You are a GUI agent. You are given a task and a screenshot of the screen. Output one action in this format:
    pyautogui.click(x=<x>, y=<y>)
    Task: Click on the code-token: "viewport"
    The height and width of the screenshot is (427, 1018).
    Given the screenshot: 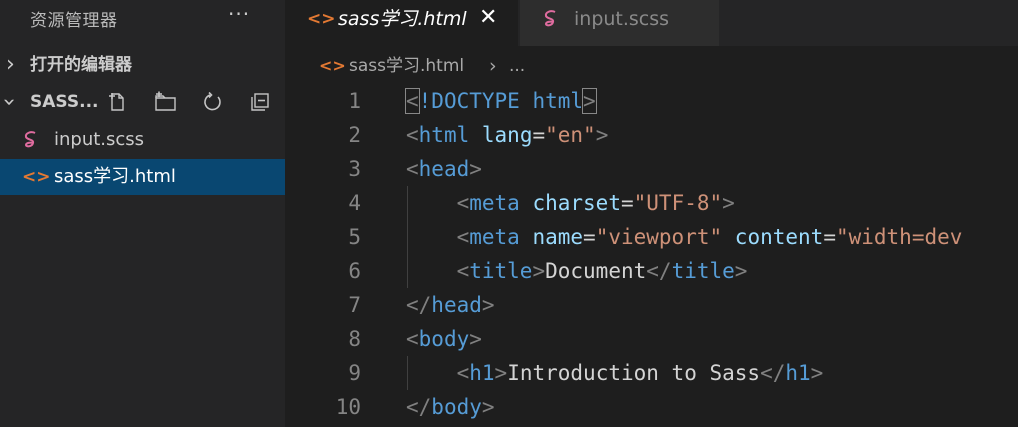 What is the action you would take?
    pyautogui.click(x=659, y=237)
    